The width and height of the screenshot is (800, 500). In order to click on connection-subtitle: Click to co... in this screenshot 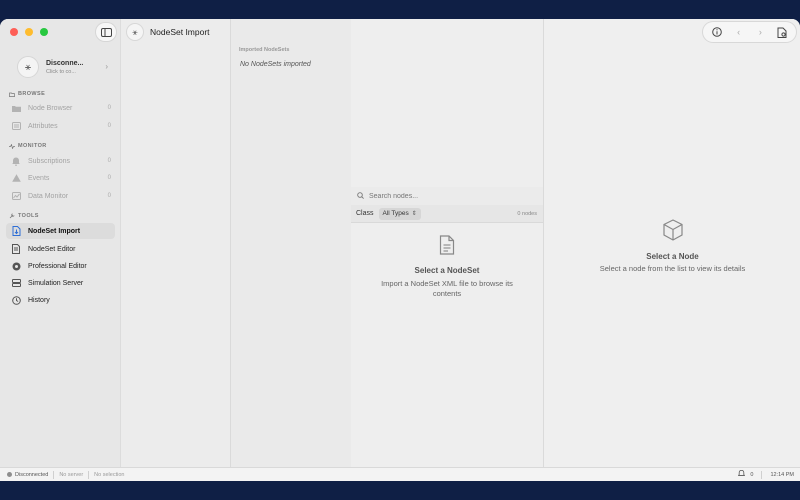, I will do `click(61, 71)`.